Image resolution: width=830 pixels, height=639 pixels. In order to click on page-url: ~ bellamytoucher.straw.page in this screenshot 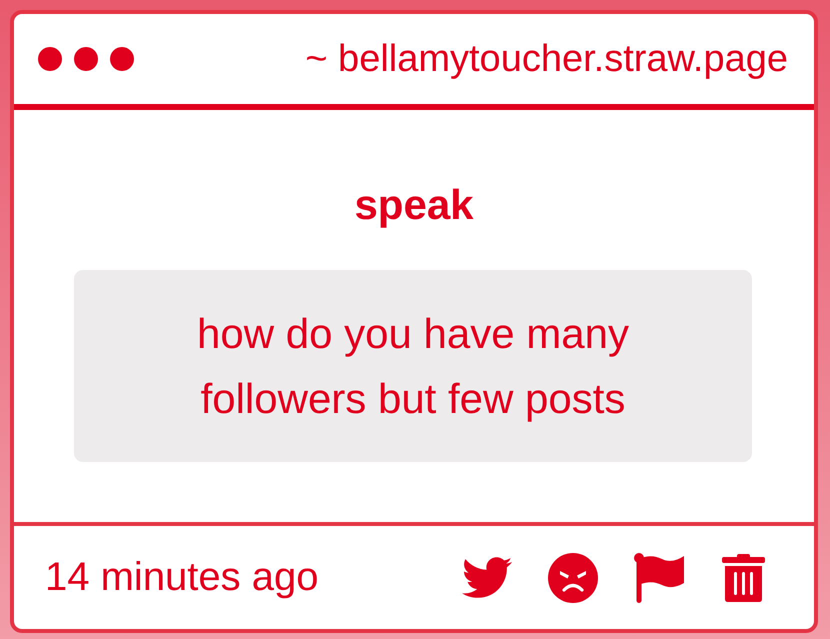, I will do `click(546, 59)`.